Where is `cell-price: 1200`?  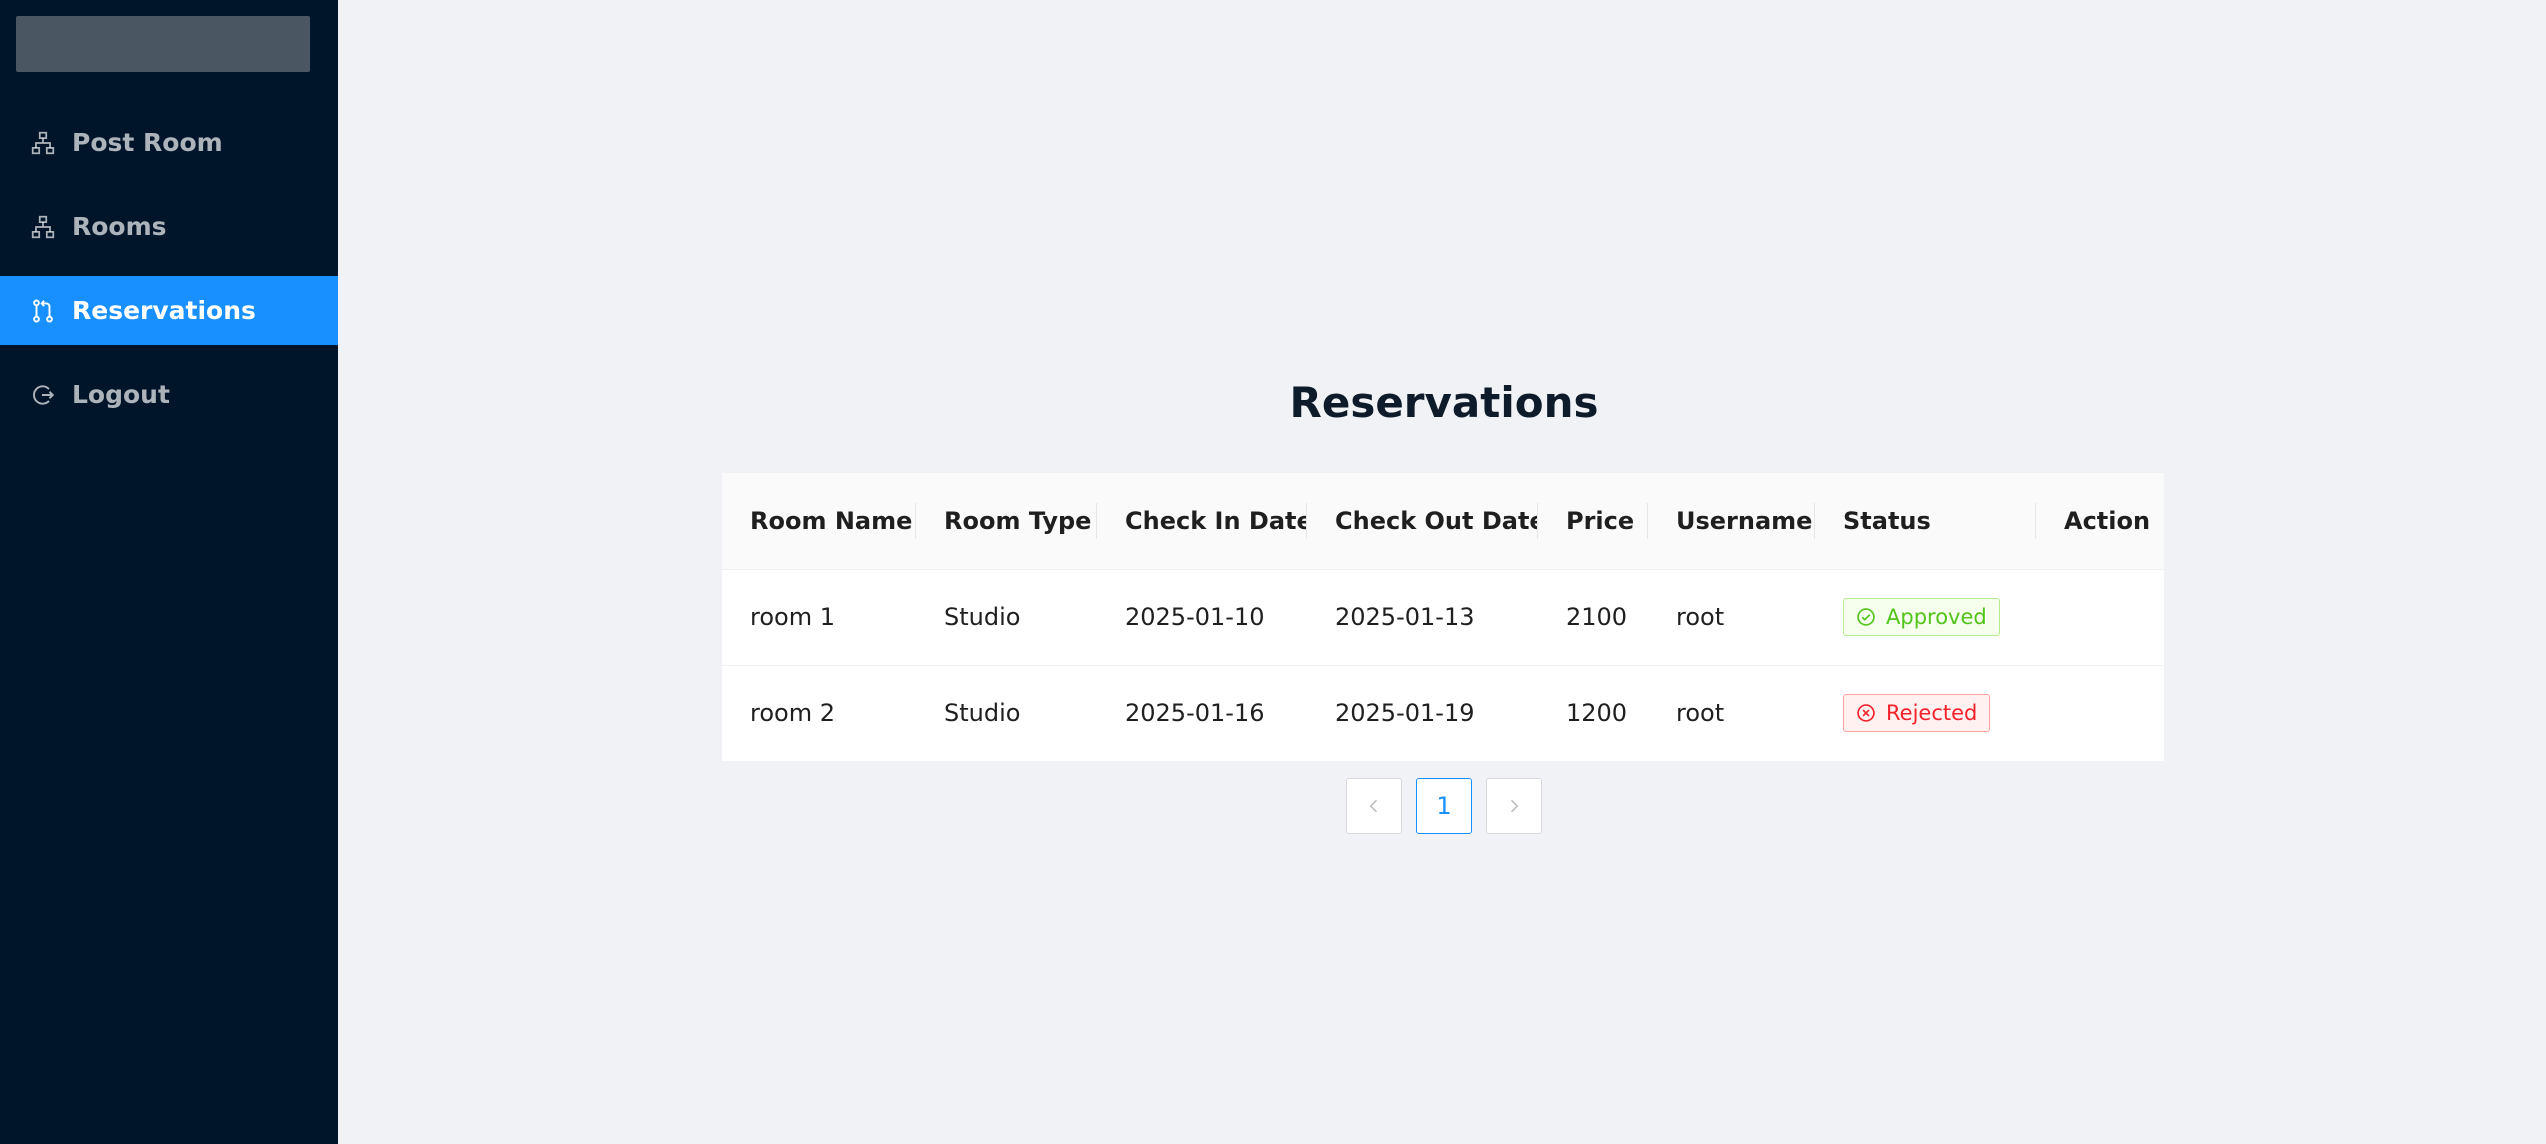 cell-price: 1200 is located at coordinates (1597, 713).